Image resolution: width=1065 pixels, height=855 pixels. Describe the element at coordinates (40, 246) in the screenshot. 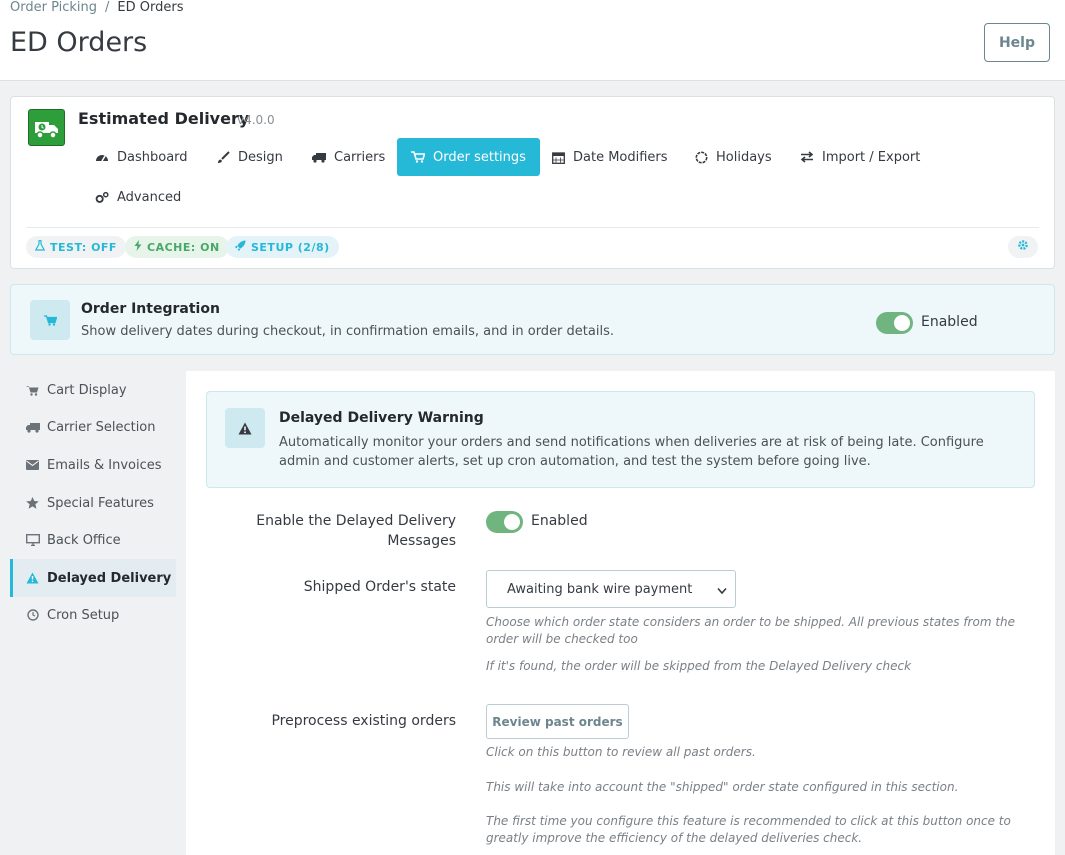

I see `flask-icon` at that location.